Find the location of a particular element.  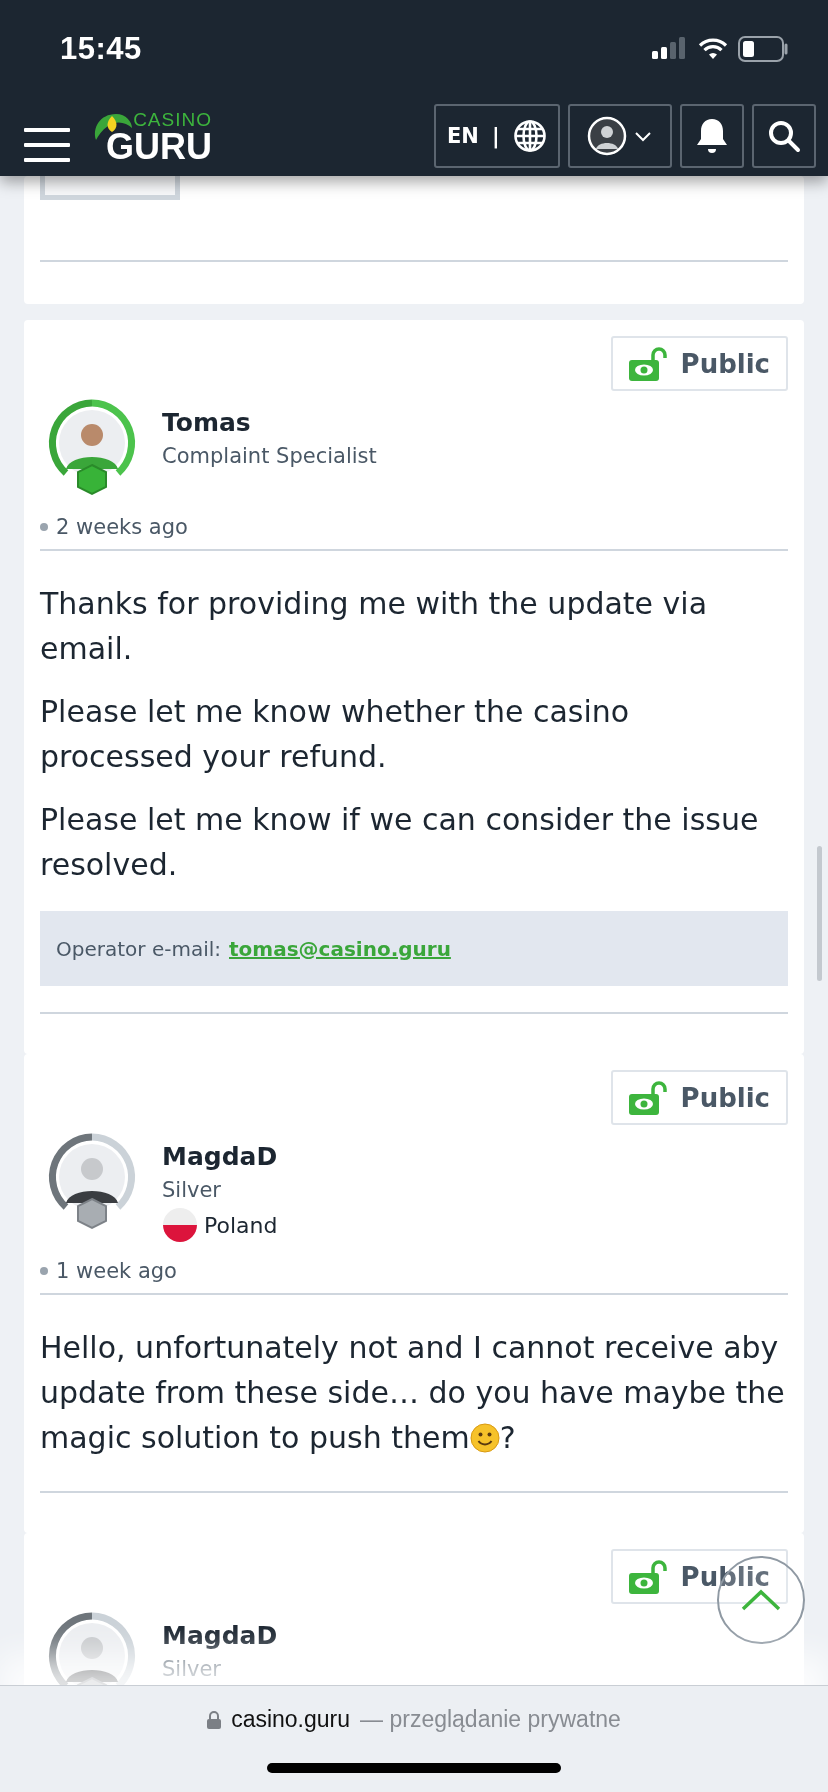

message-text: Please let me know if we can consider the issue resolved. is located at coordinates (400, 842).